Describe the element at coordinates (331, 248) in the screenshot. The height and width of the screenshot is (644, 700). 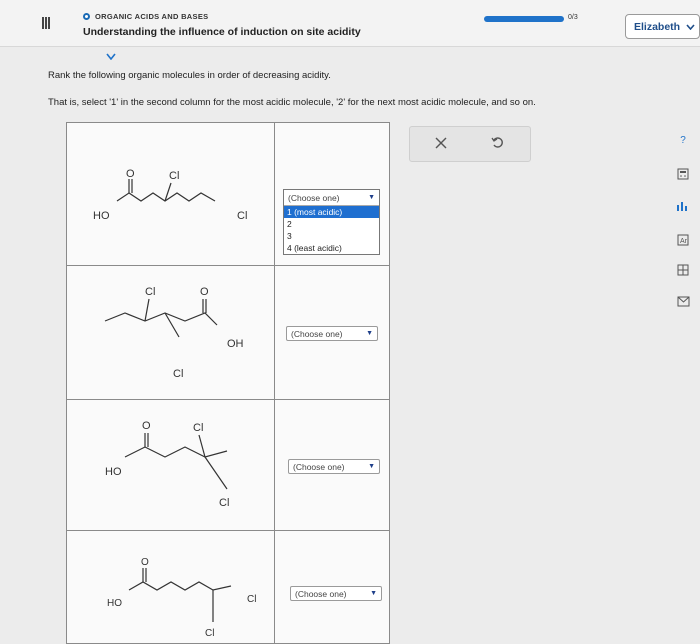
I see `rank-option-4: 4 (least acidic)` at that location.